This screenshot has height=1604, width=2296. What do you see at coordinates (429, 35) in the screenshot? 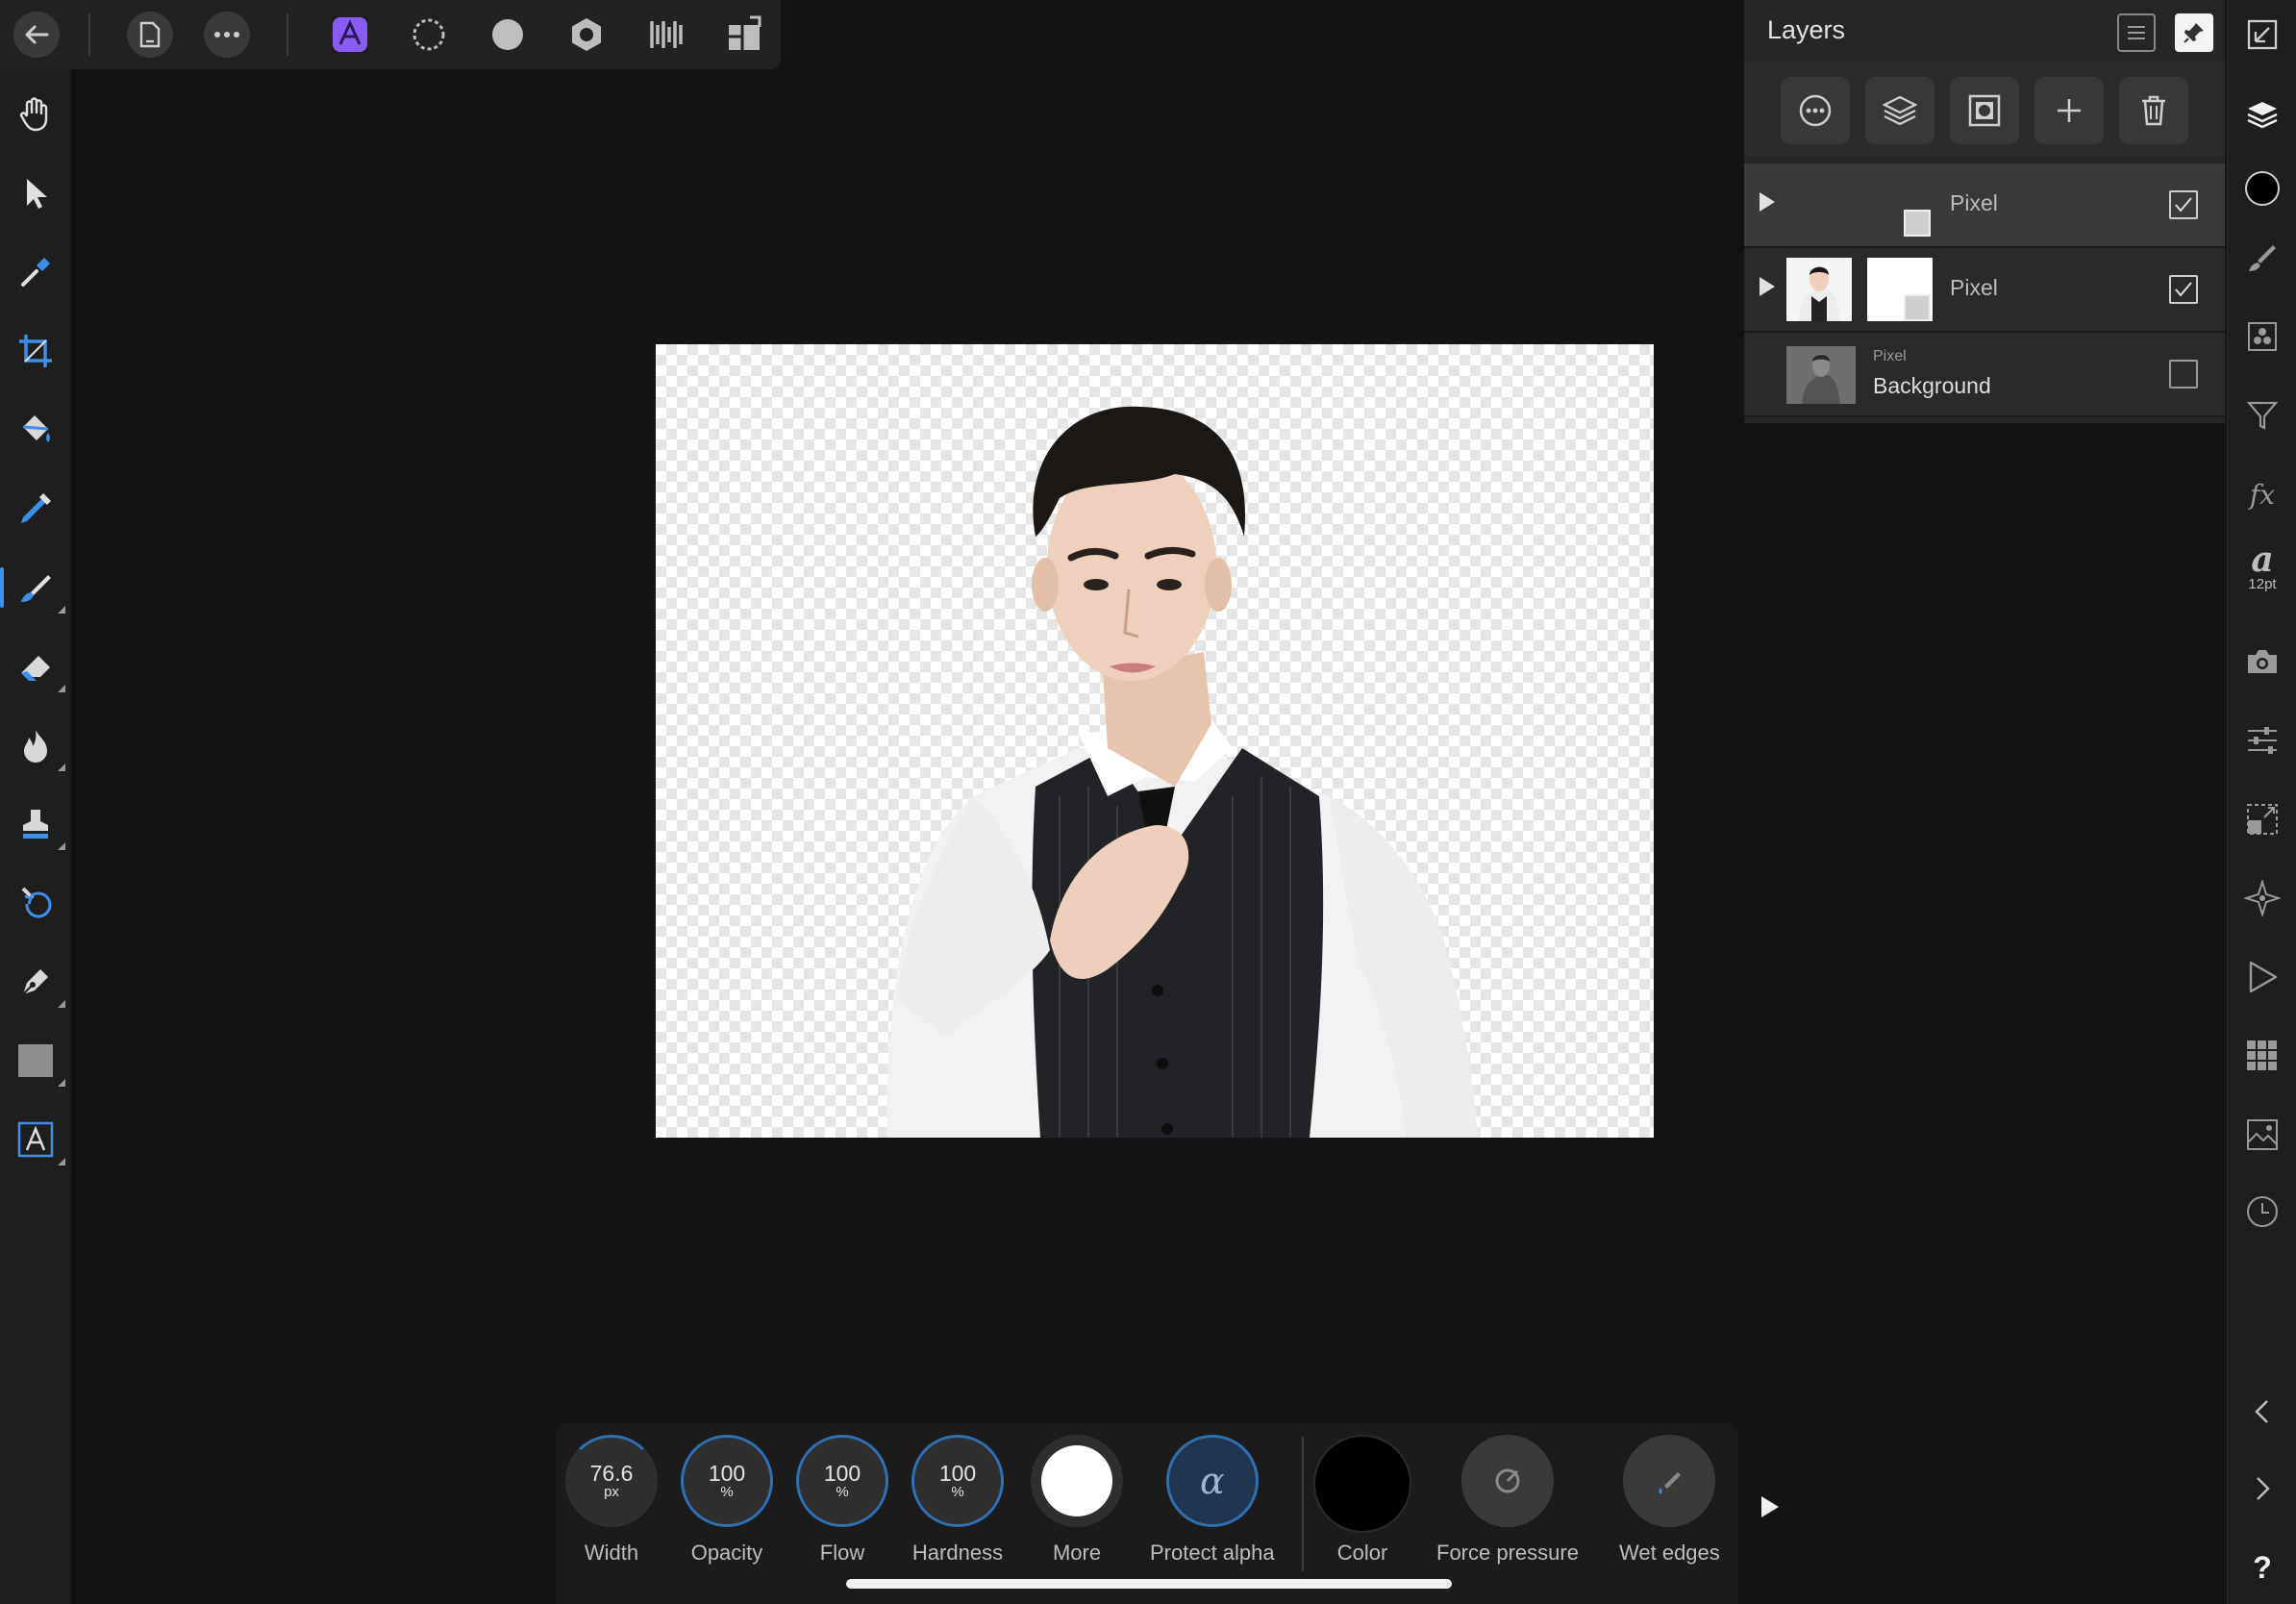
I see `liquify-persona-icon` at bounding box center [429, 35].